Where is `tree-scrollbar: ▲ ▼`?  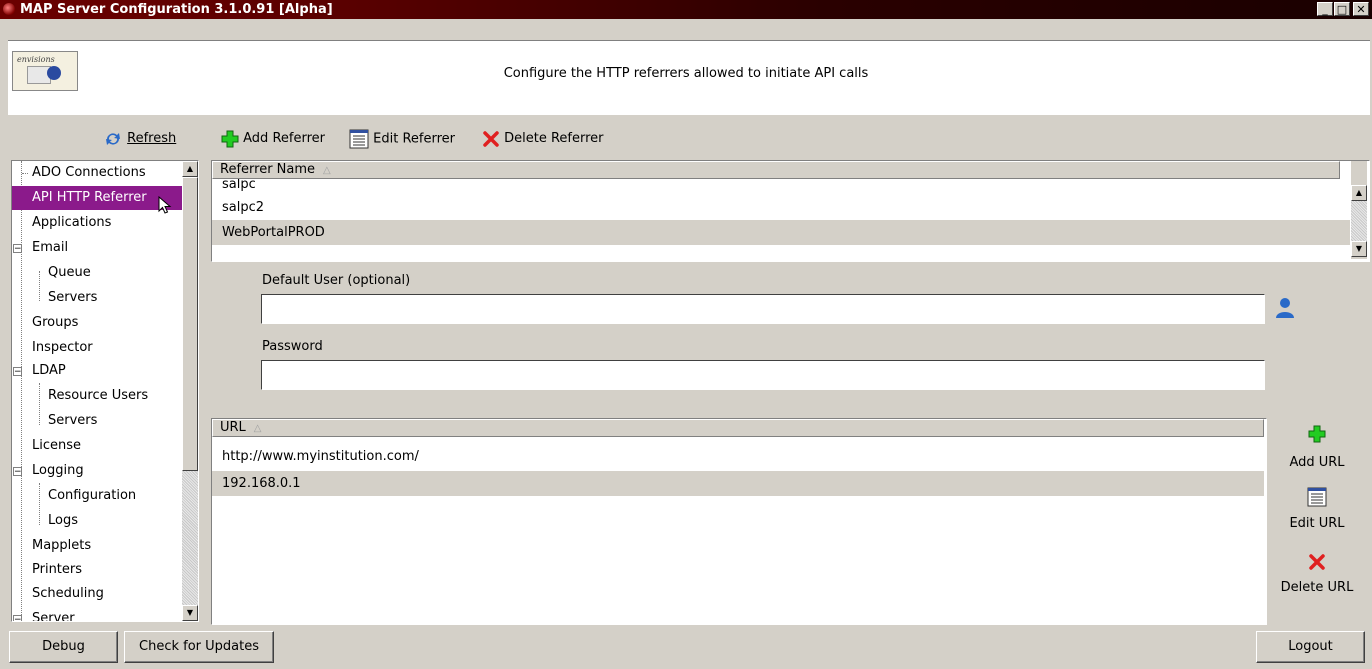
tree-scrollbar: ▲ ▼ is located at coordinates (190, 391).